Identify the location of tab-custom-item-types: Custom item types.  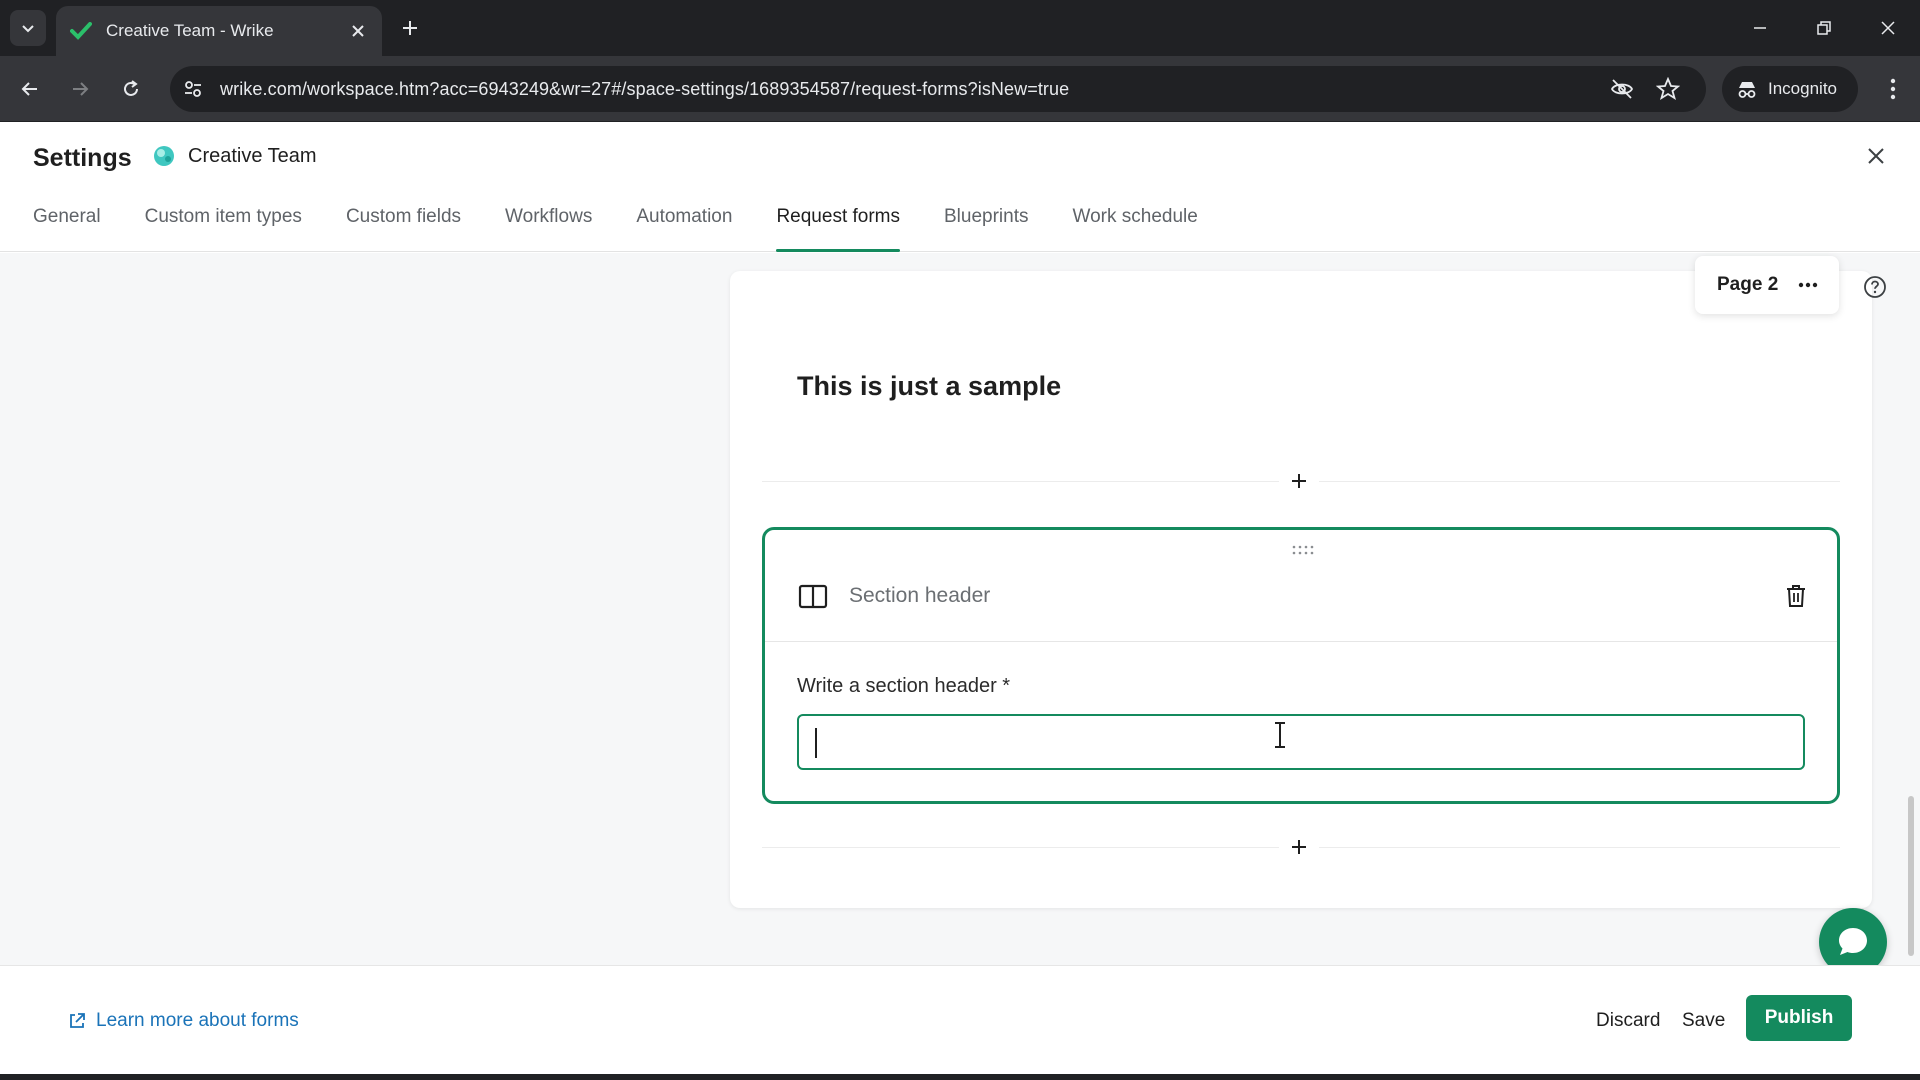
(223, 229).